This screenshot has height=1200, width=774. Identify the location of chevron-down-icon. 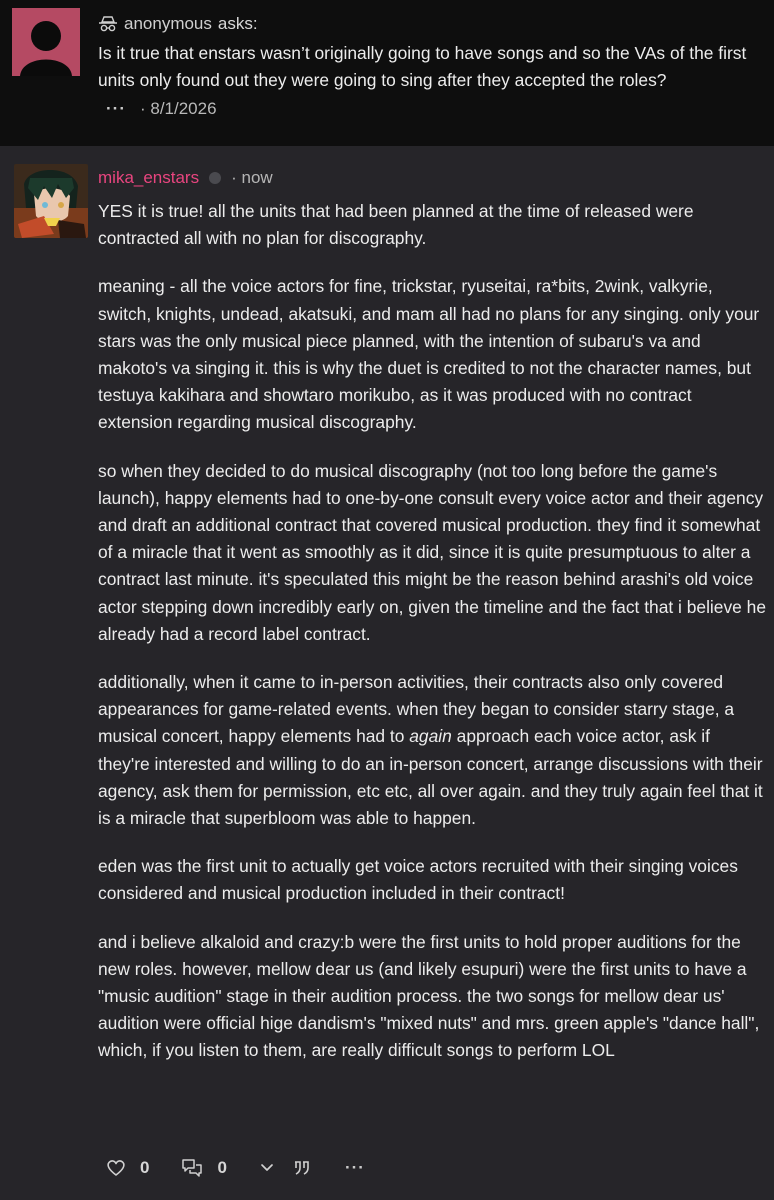
(267, 1167).